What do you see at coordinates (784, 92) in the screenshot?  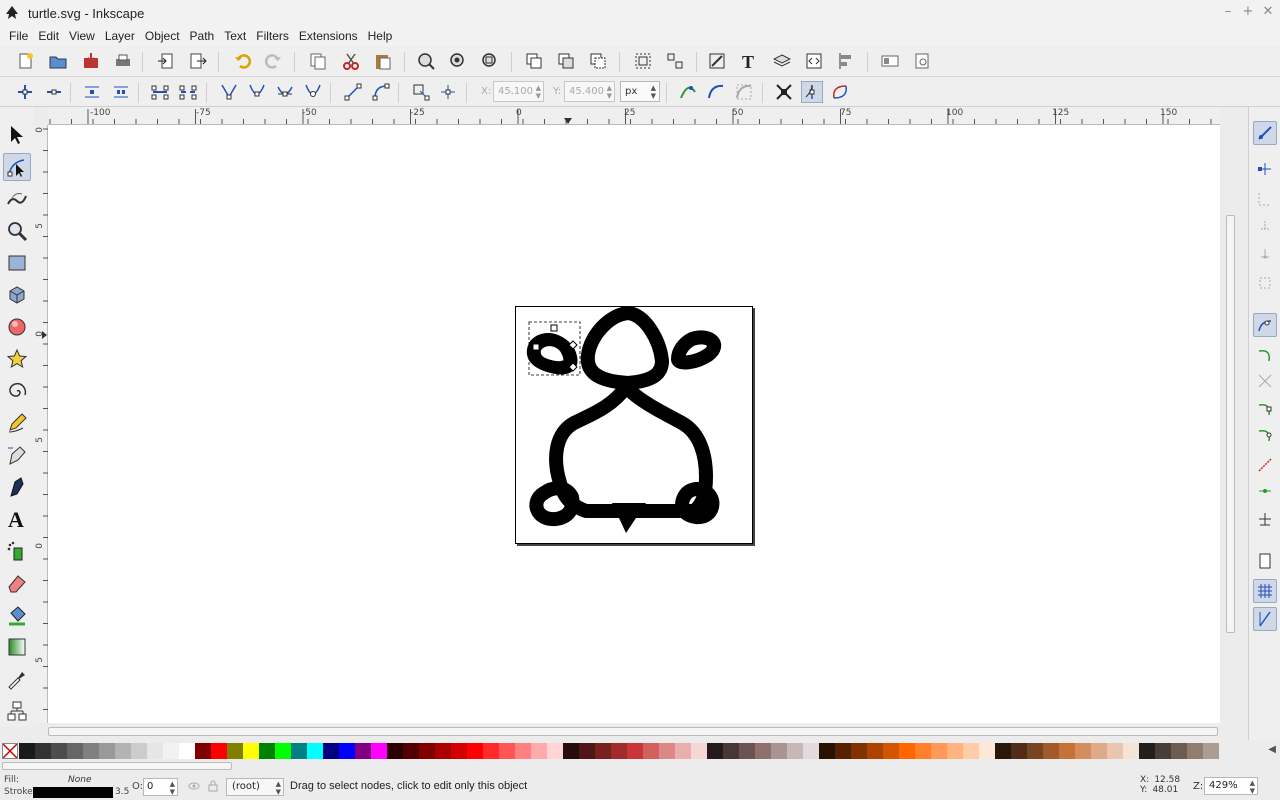 I see `show-transform-handles-icon` at bounding box center [784, 92].